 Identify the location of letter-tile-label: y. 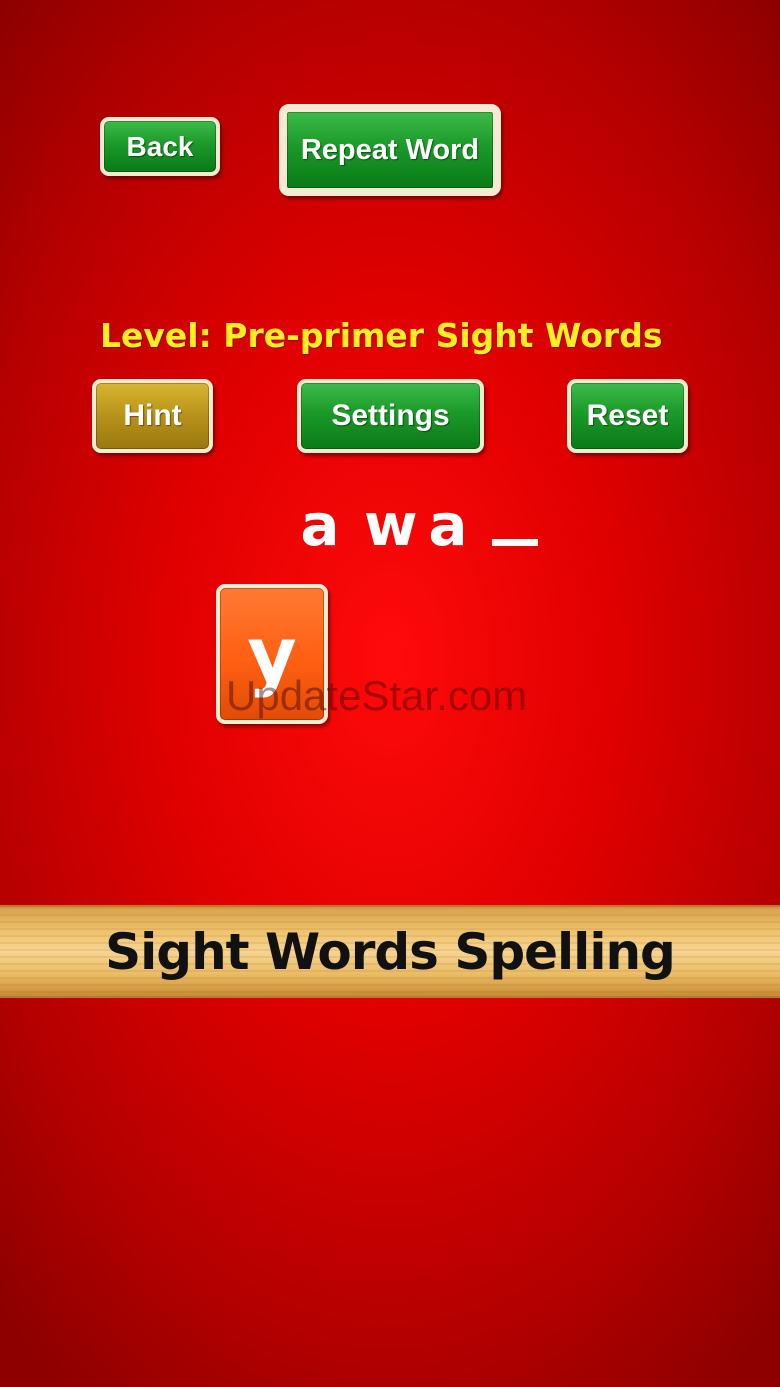
(272, 654).